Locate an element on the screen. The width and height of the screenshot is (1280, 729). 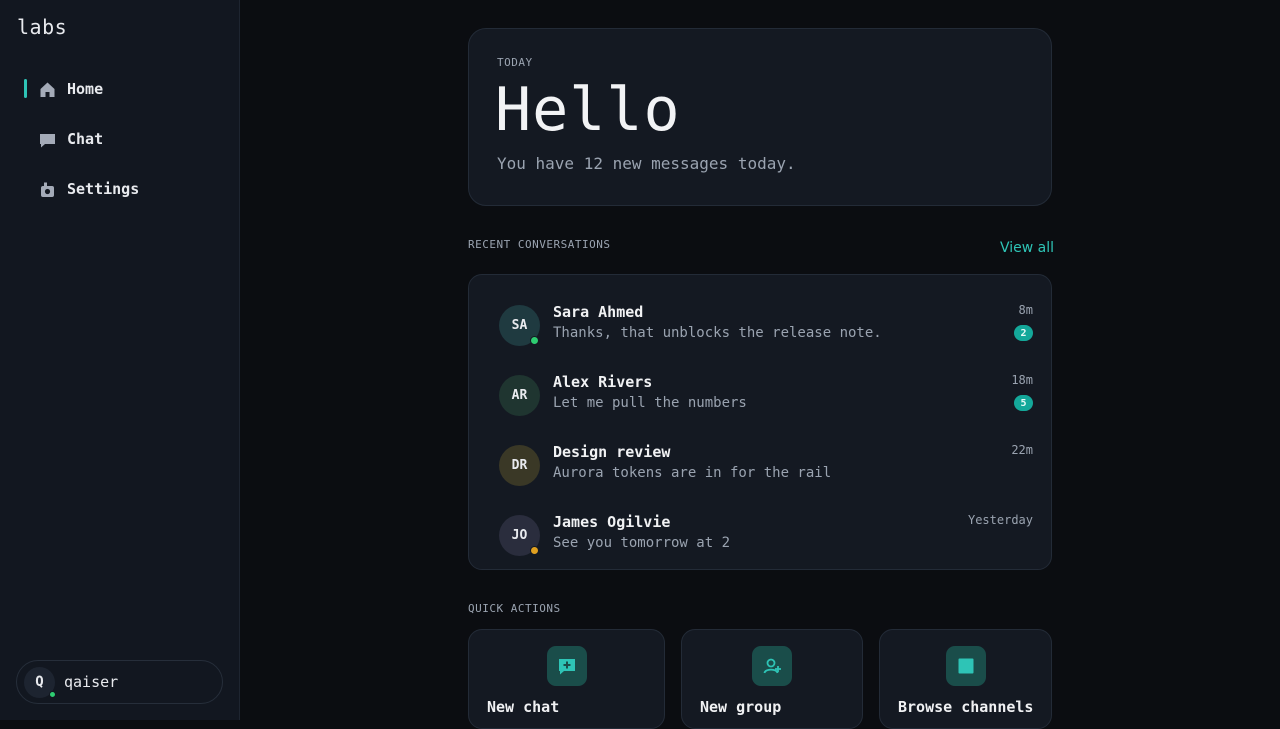
date-kicker: TODAY is located at coordinates (515, 62).